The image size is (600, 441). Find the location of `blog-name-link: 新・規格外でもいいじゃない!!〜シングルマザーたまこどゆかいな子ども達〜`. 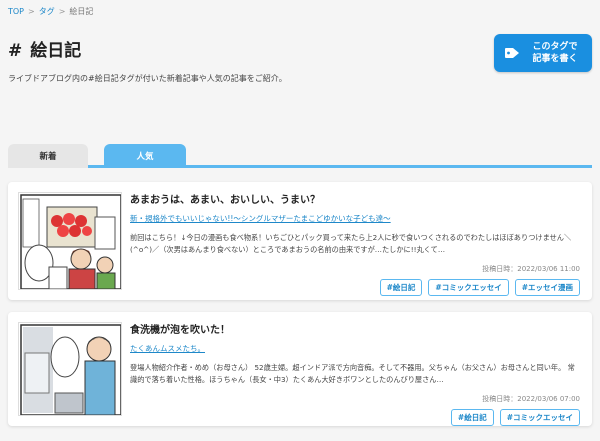

blog-name-link: 新・規格外でもいいじゃない!!〜シングルマザーたまこどゆかいな子ども達〜 is located at coordinates (355, 218).